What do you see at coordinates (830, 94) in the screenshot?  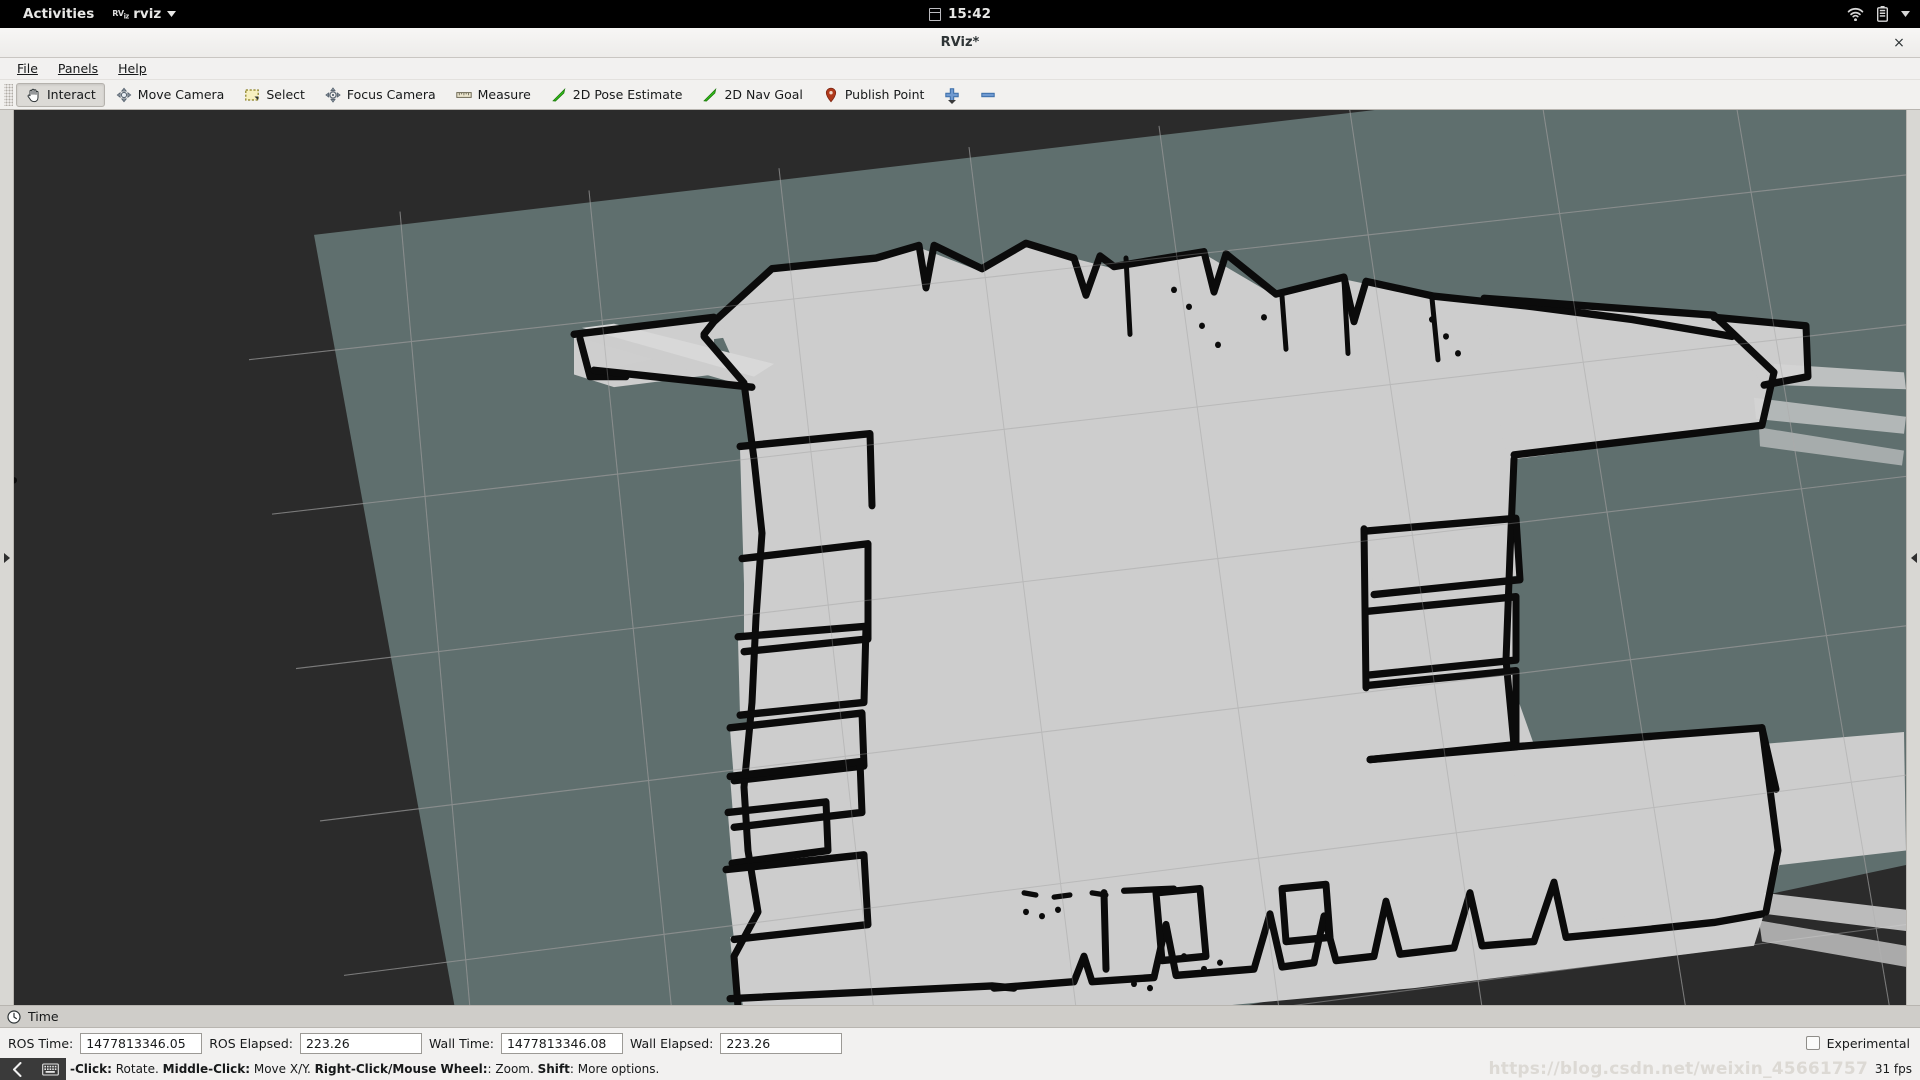 I see `map-pin-icon` at bounding box center [830, 94].